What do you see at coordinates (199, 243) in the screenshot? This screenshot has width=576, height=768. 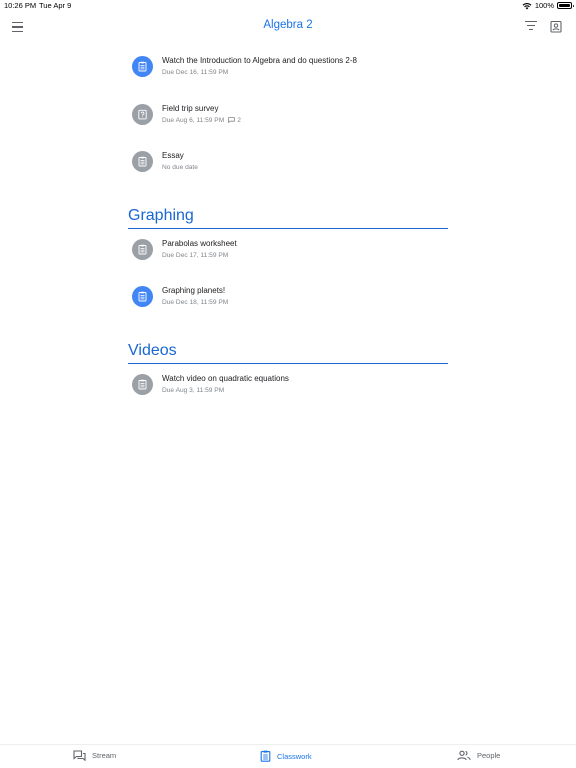 I see `item-title: Parabolas worksheet` at bounding box center [199, 243].